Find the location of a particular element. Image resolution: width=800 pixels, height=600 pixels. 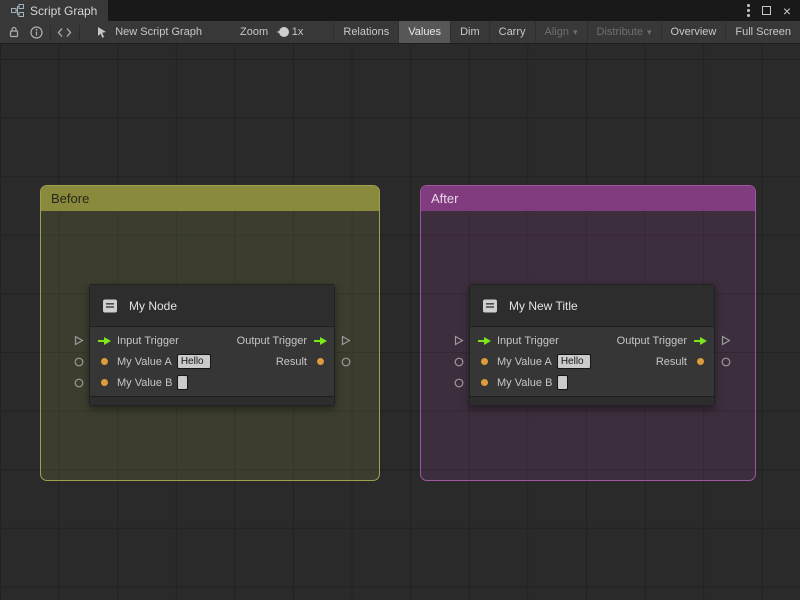

code-icon is located at coordinates (64, 32).